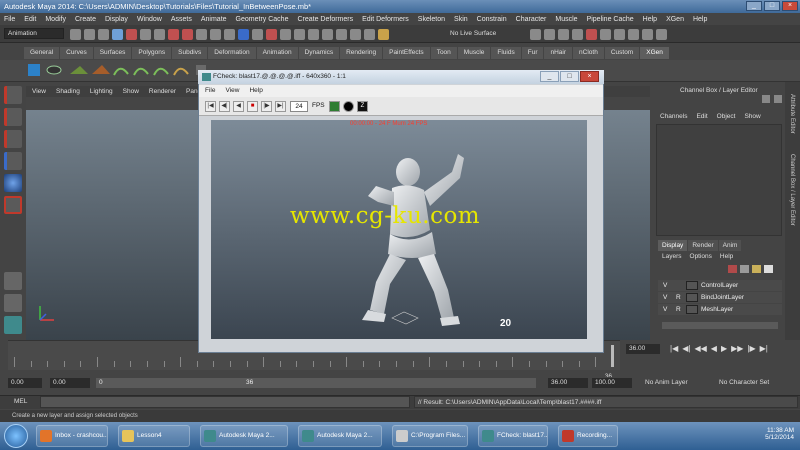 Image resolution: width=800 pixels, height=450 pixels. What do you see at coordinates (549, 76) in the screenshot?
I see `fcheck-minimize-button: _` at bounding box center [549, 76].